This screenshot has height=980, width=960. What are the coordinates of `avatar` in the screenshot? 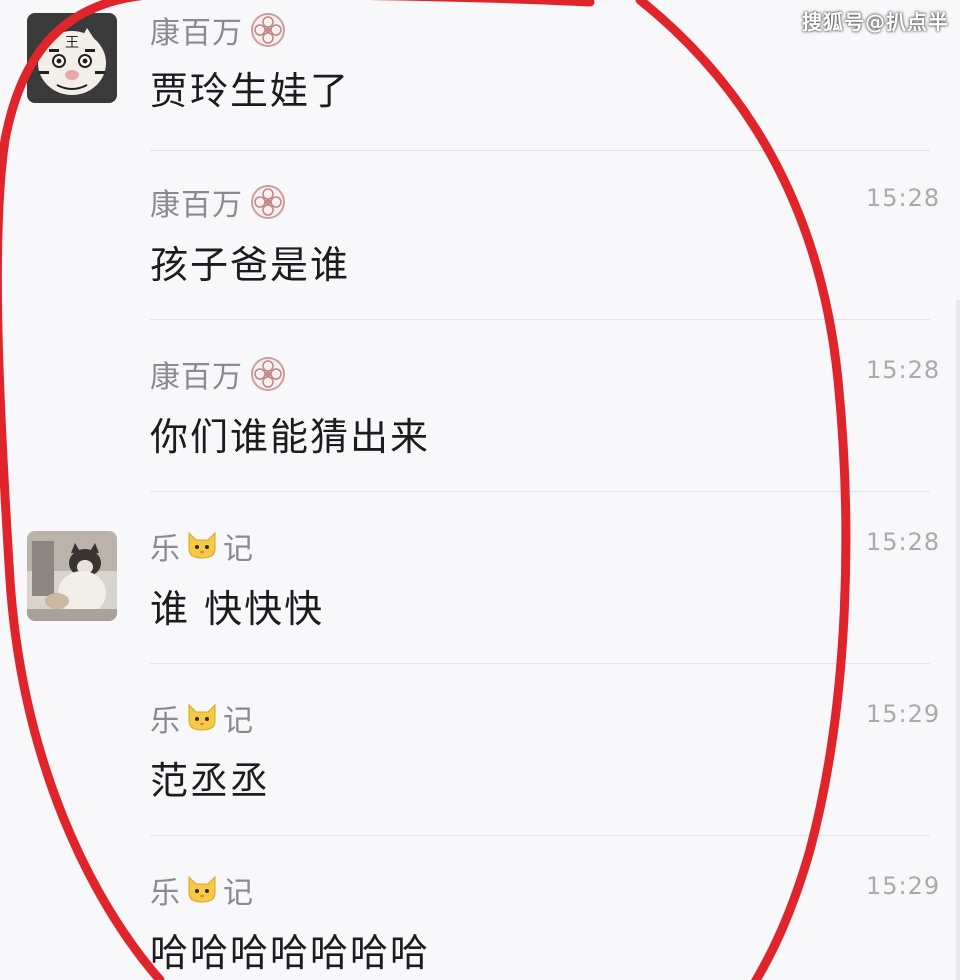 It's located at (72, 576).